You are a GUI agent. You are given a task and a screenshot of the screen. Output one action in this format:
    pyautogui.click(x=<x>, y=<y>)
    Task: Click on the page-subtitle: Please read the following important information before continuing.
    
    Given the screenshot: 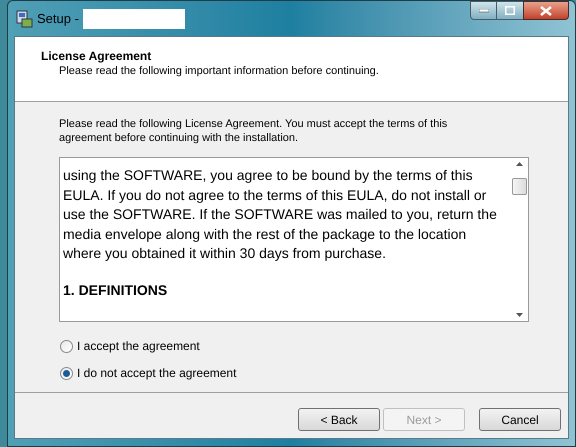 What is the action you would take?
    pyautogui.click(x=219, y=71)
    